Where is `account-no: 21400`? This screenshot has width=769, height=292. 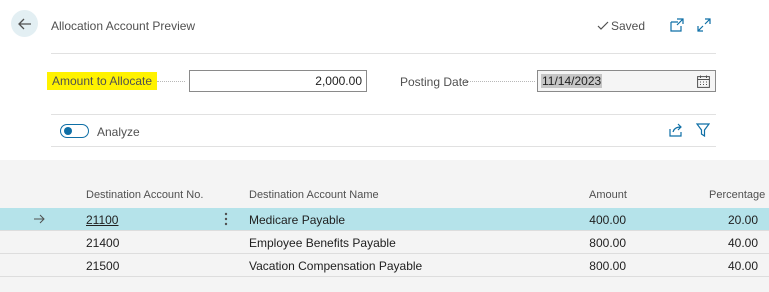 account-no: 21400 is located at coordinates (102, 243).